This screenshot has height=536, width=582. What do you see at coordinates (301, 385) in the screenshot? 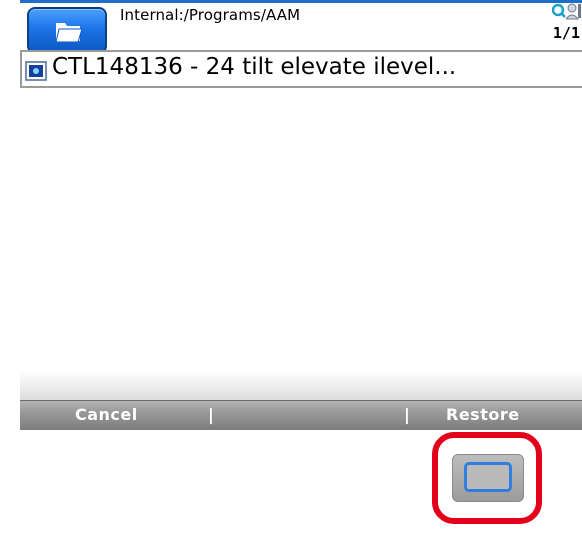
I see `softkey-shadow` at bounding box center [301, 385].